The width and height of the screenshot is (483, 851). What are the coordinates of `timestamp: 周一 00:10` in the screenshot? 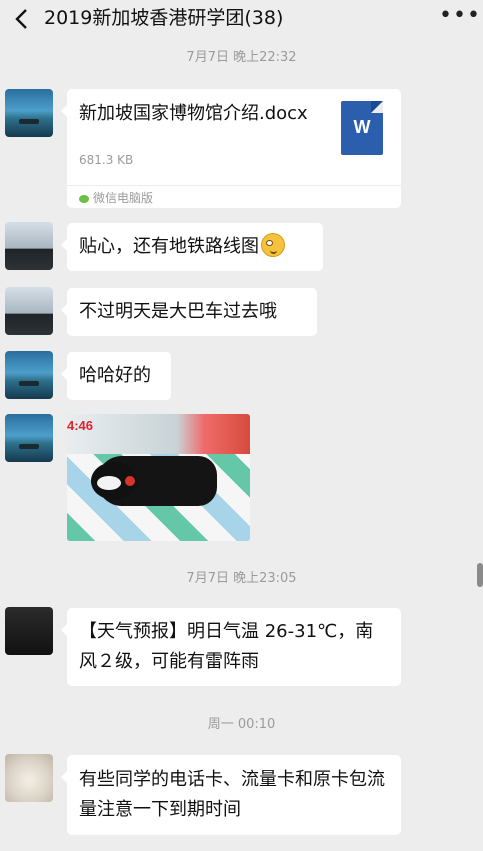 It's located at (241, 724).